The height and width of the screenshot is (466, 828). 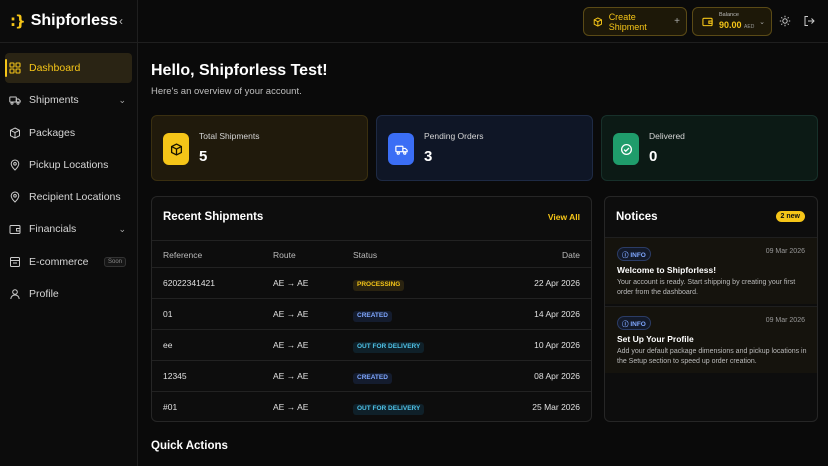 I want to click on table-row: #01 AE → AE OUT FOR DELIVERY 25 Mar 2026, so click(x=371, y=407).